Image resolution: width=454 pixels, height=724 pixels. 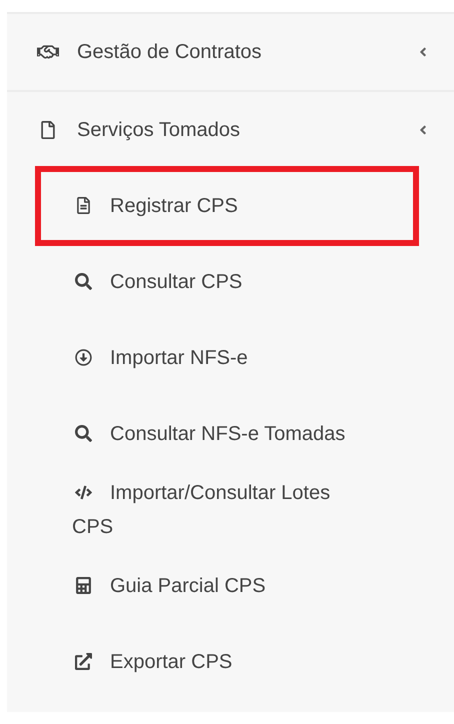 I want to click on menu-item: Gestão de Contratos, so click(x=230, y=52).